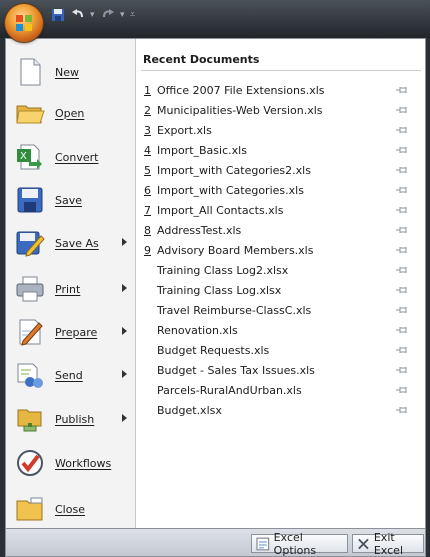 The height and width of the screenshot is (557, 430). I want to click on recent-document-item: Budget - Sales Tax Issues.xls, so click(280, 371).